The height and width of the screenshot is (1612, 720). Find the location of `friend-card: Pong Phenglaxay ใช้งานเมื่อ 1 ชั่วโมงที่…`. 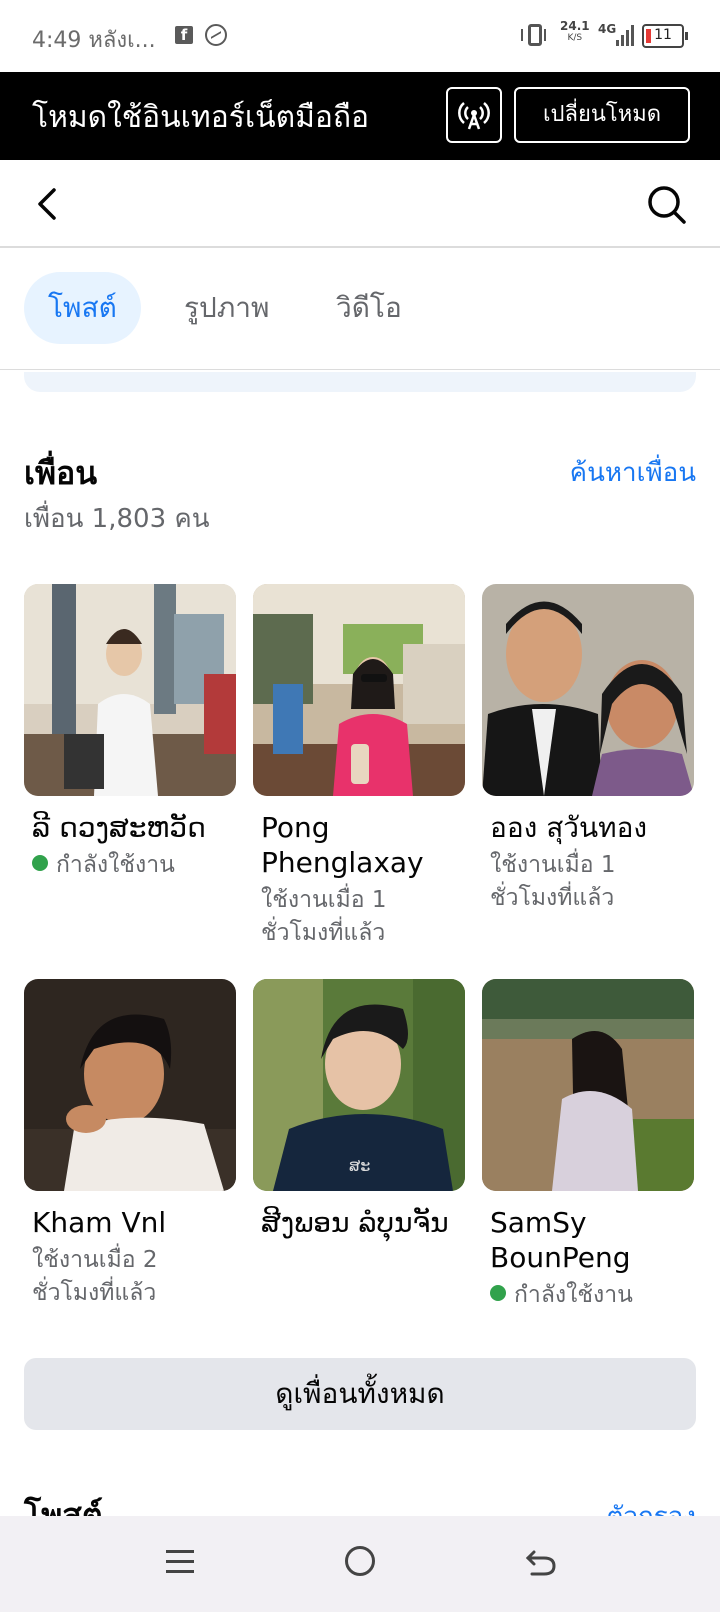

friend-card: Pong Phenglaxay ใช้งานเมื่อ 1 ชั่วโมงที่… is located at coordinates (359, 767).